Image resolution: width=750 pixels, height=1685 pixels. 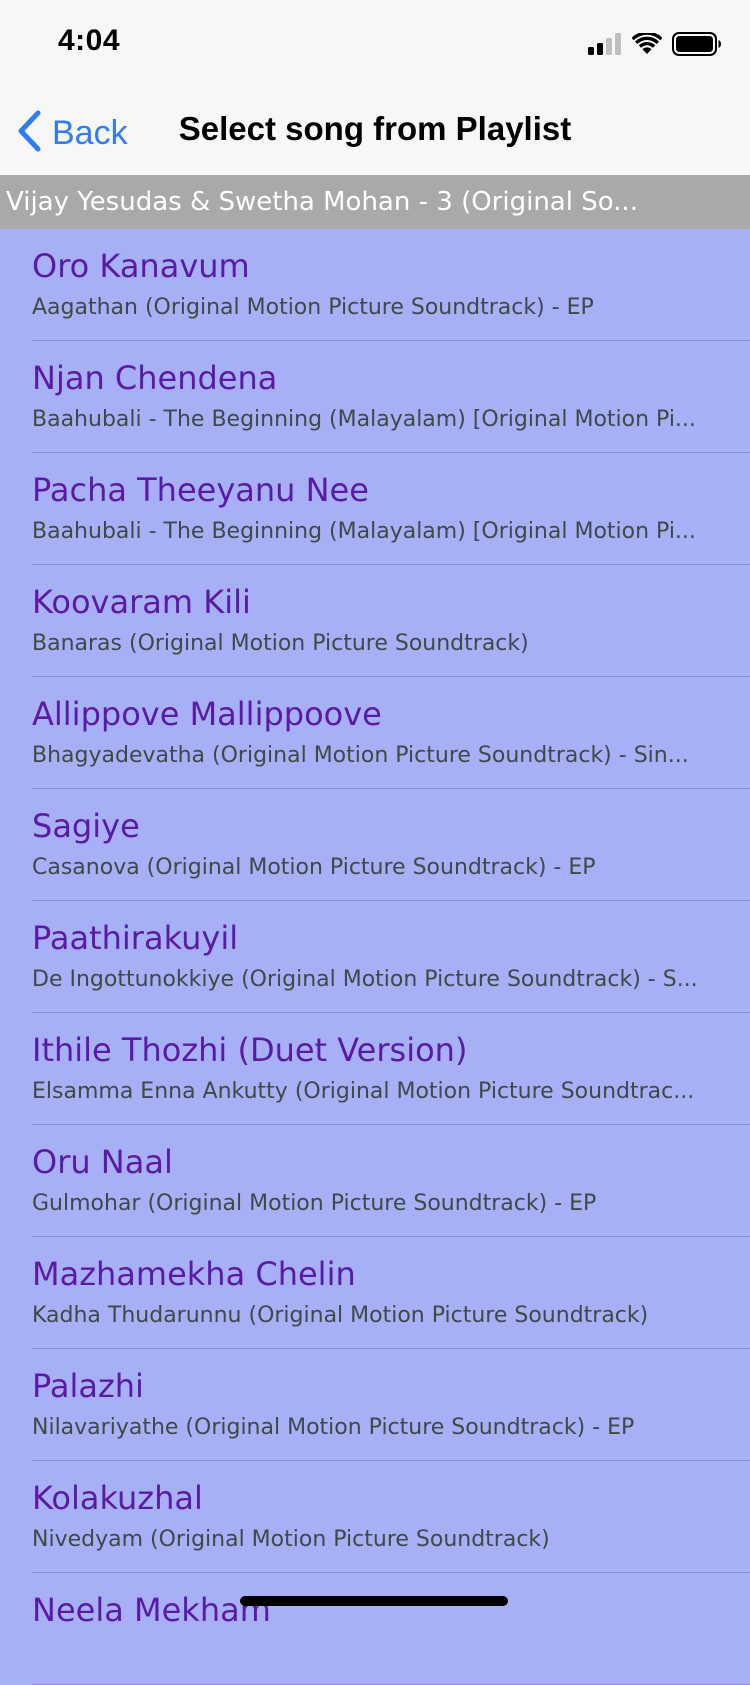 What do you see at coordinates (89, 40) in the screenshot?
I see `status-time: 4:04` at bounding box center [89, 40].